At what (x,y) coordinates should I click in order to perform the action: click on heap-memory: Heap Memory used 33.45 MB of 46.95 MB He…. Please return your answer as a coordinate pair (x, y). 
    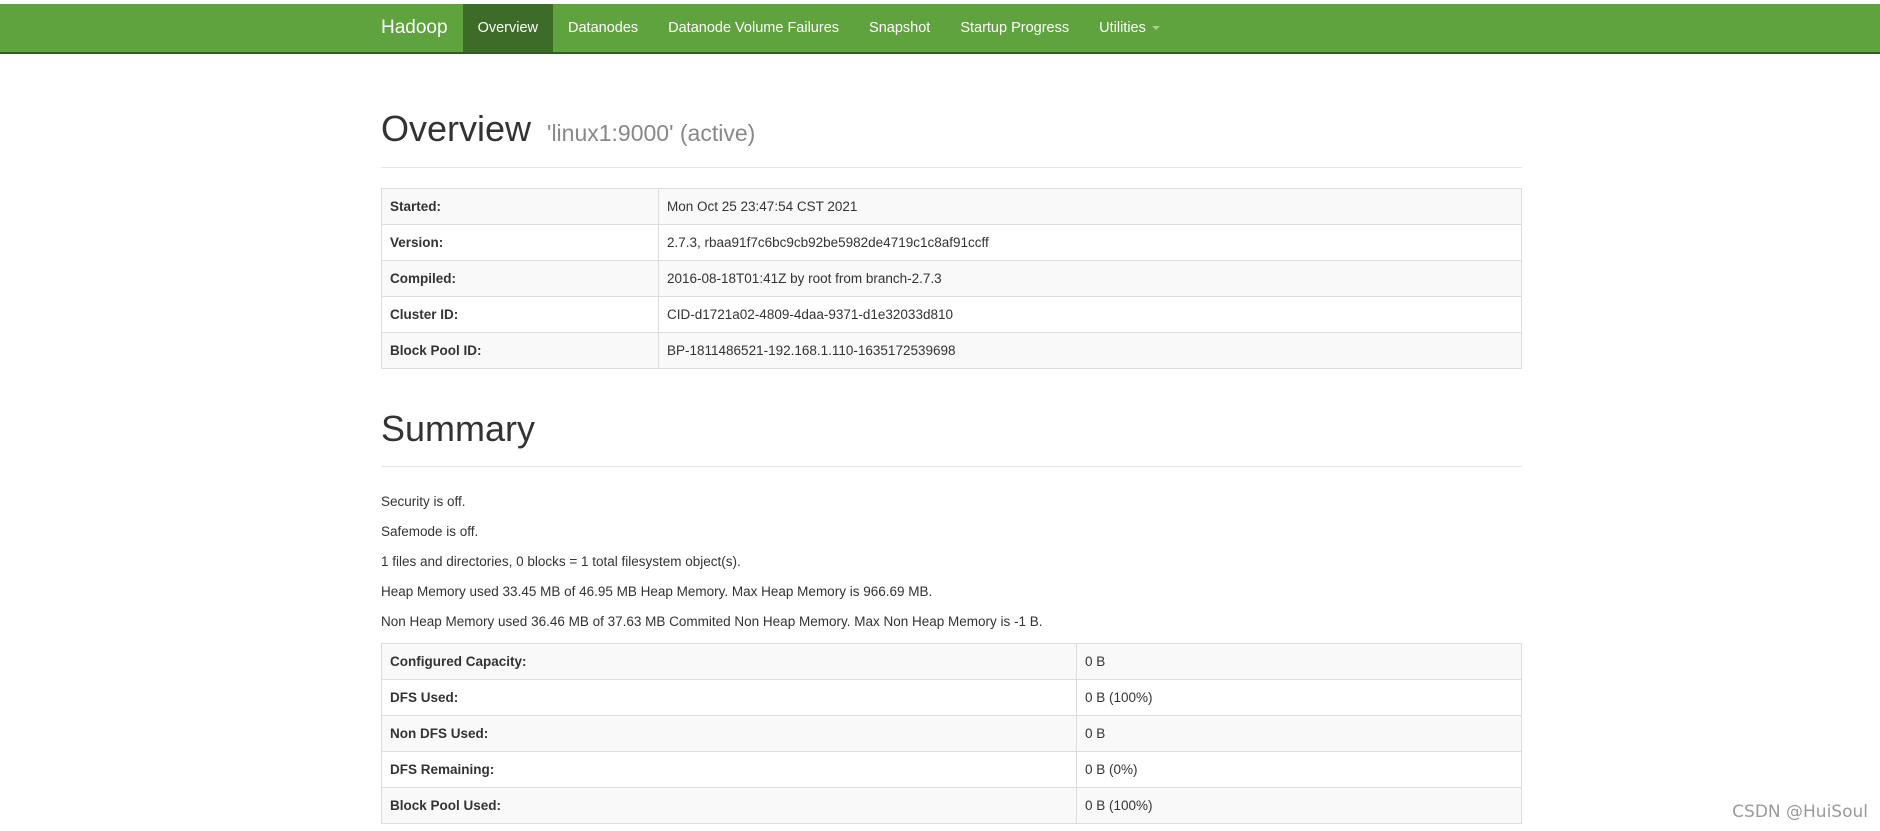
    Looking at the image, I should click on (657, 592).